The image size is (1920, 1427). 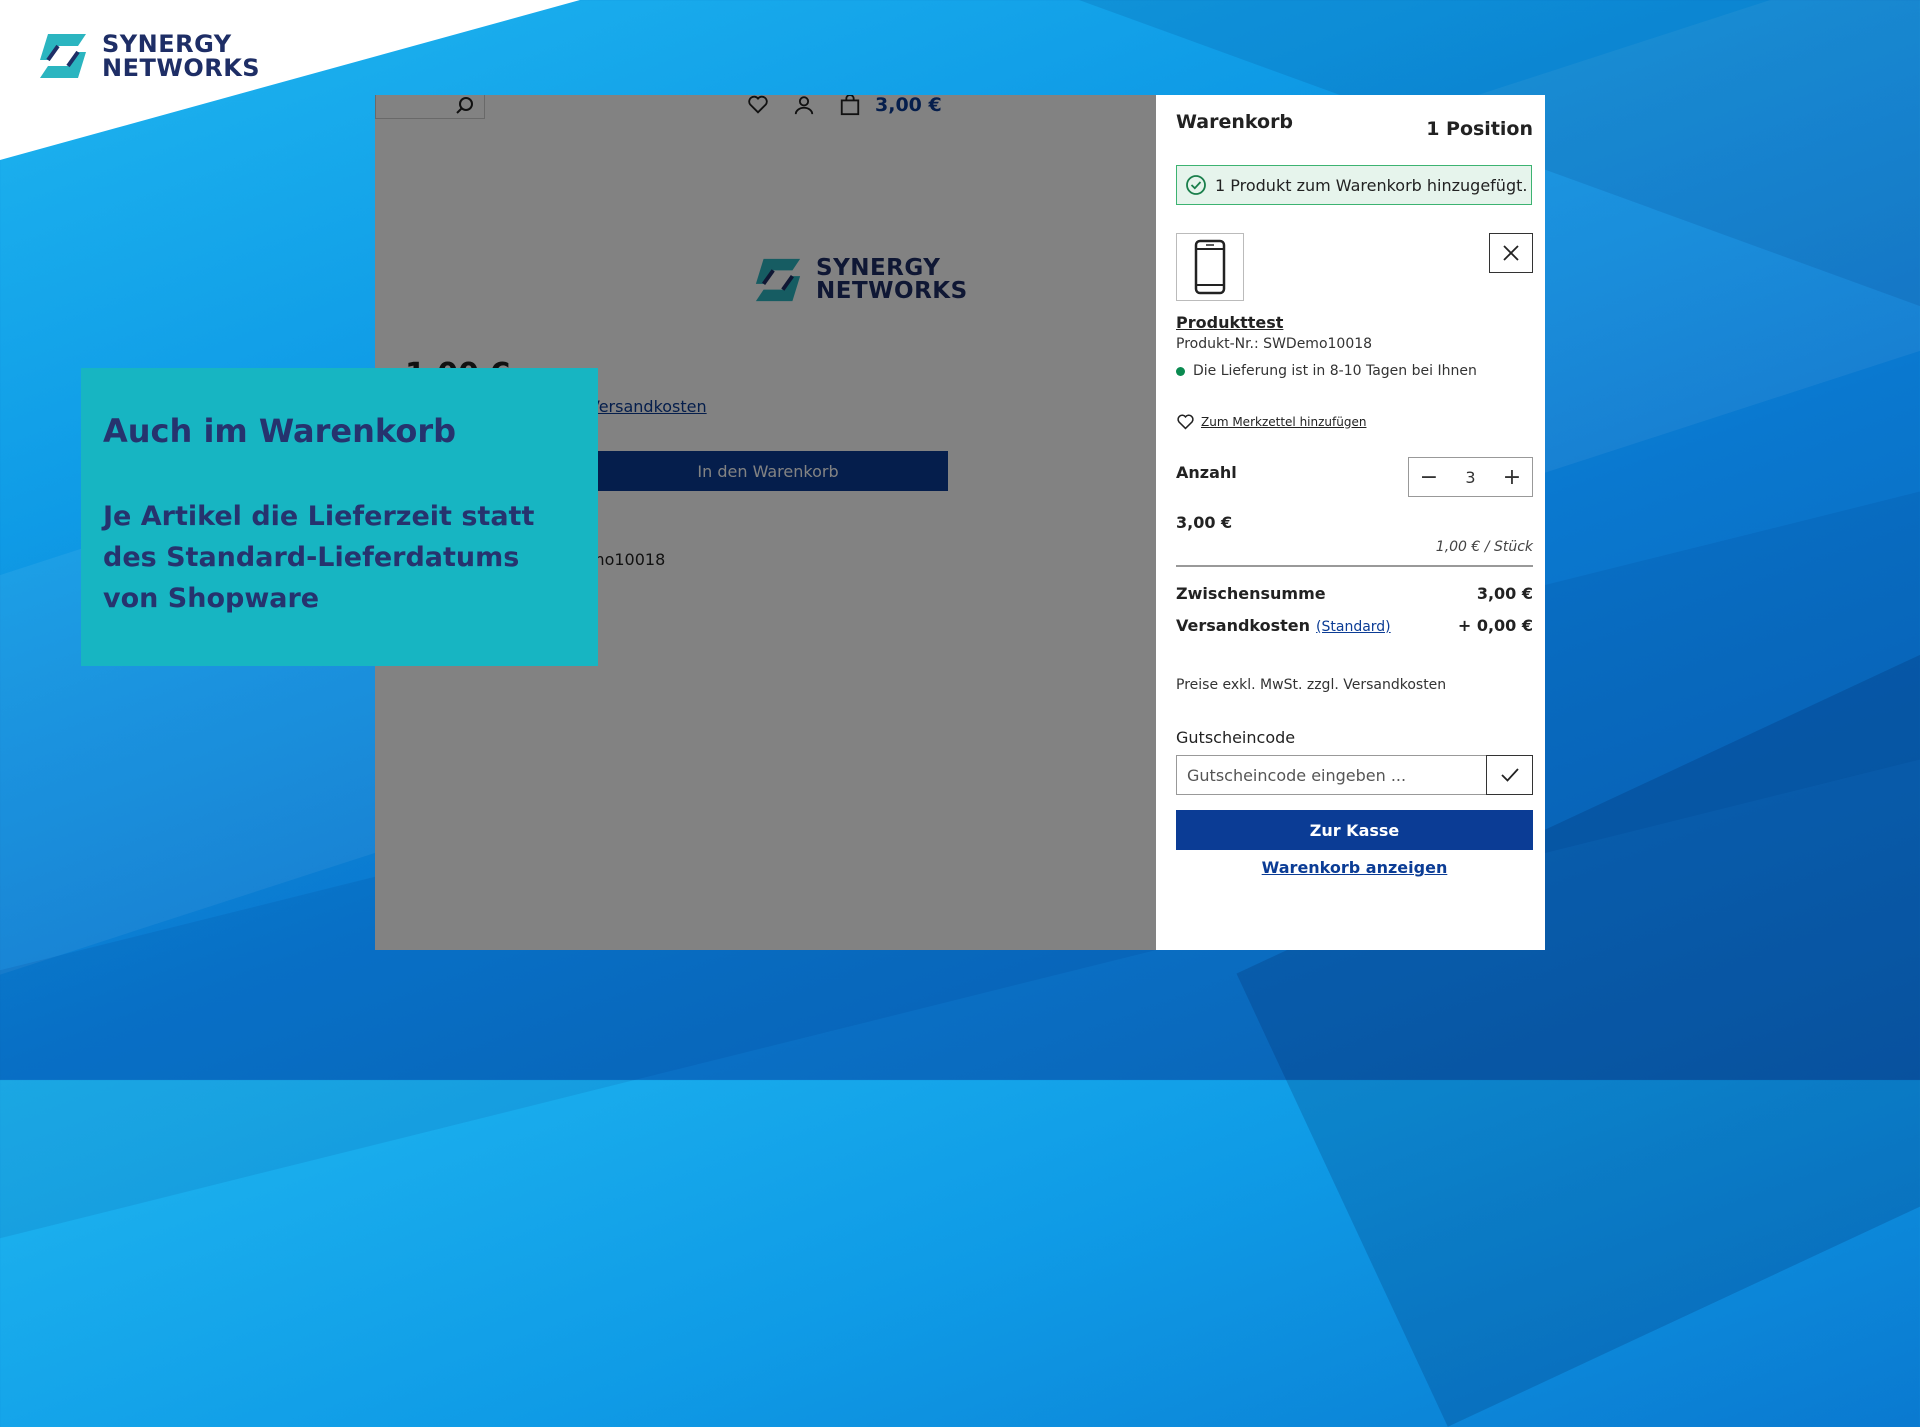 I want to click on synergy-logo-icon, so click(x=63, y=56).